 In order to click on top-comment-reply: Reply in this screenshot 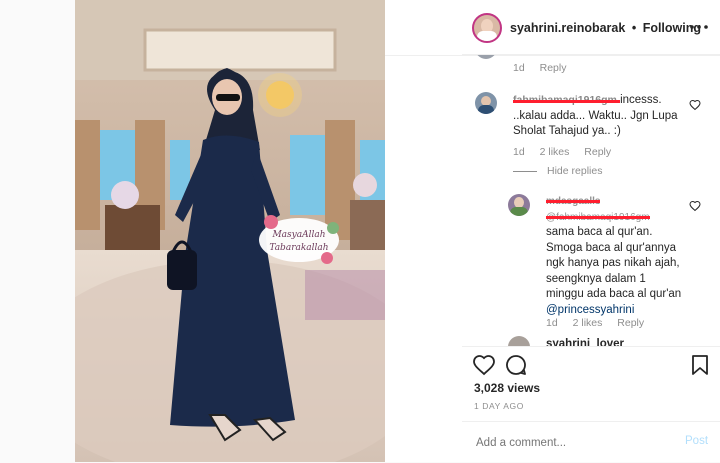, I will do `click(553, 68)`.